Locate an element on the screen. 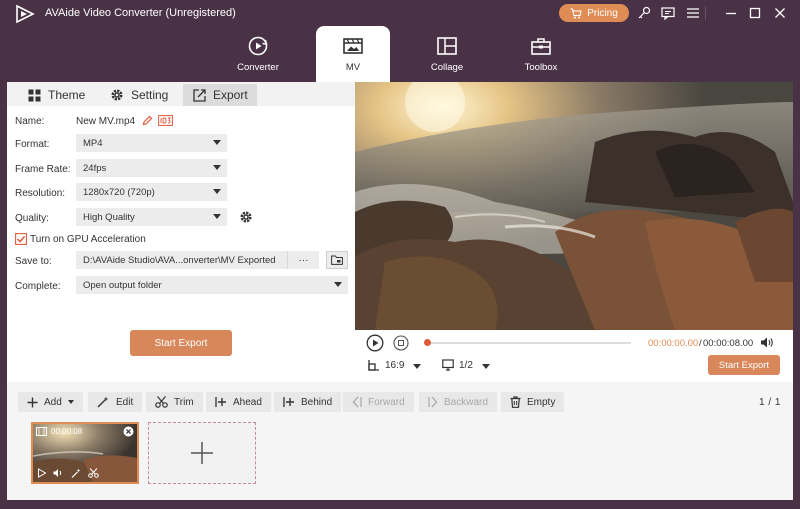  clip-preview-image is located at coordinates (85, 453).